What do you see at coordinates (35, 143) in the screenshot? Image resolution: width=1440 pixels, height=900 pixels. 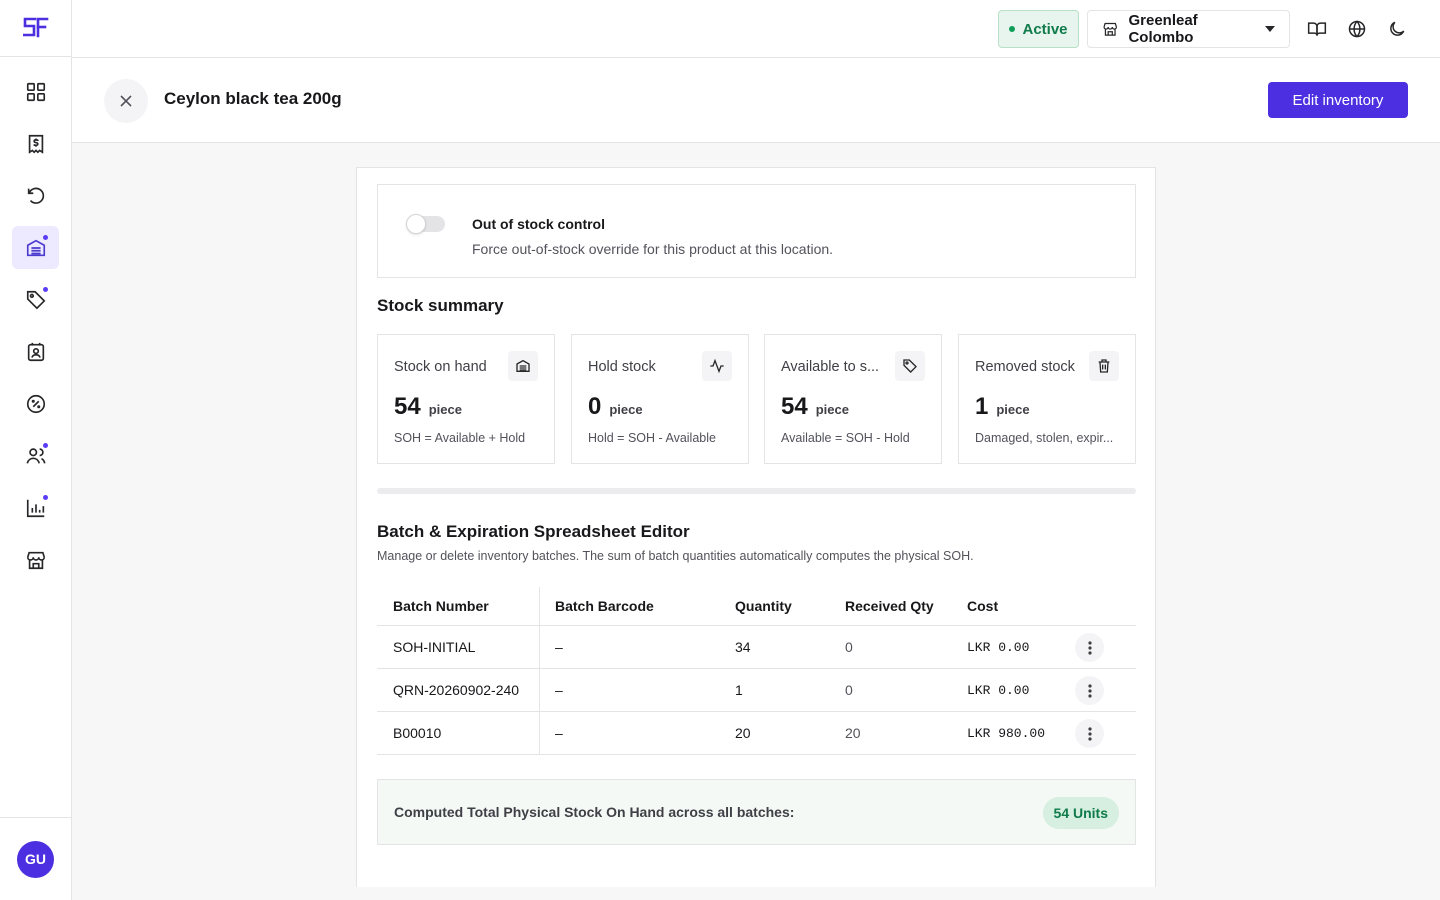 I see `sidebar-item-sales` at bounding box center [35, 143].